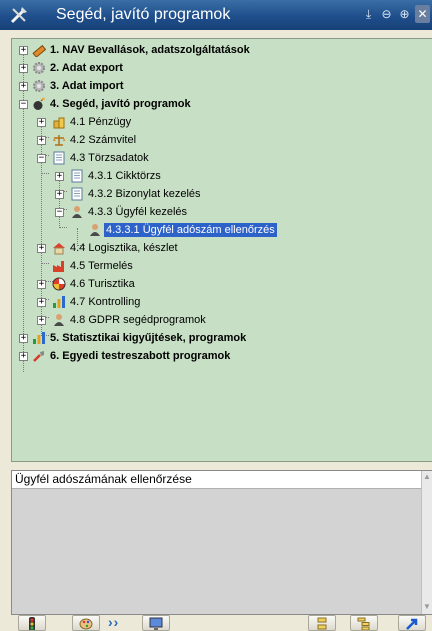 This screenshot has height=631, width=432. I want to click on scrollbar: ▲ ▼, so click(426, 542).